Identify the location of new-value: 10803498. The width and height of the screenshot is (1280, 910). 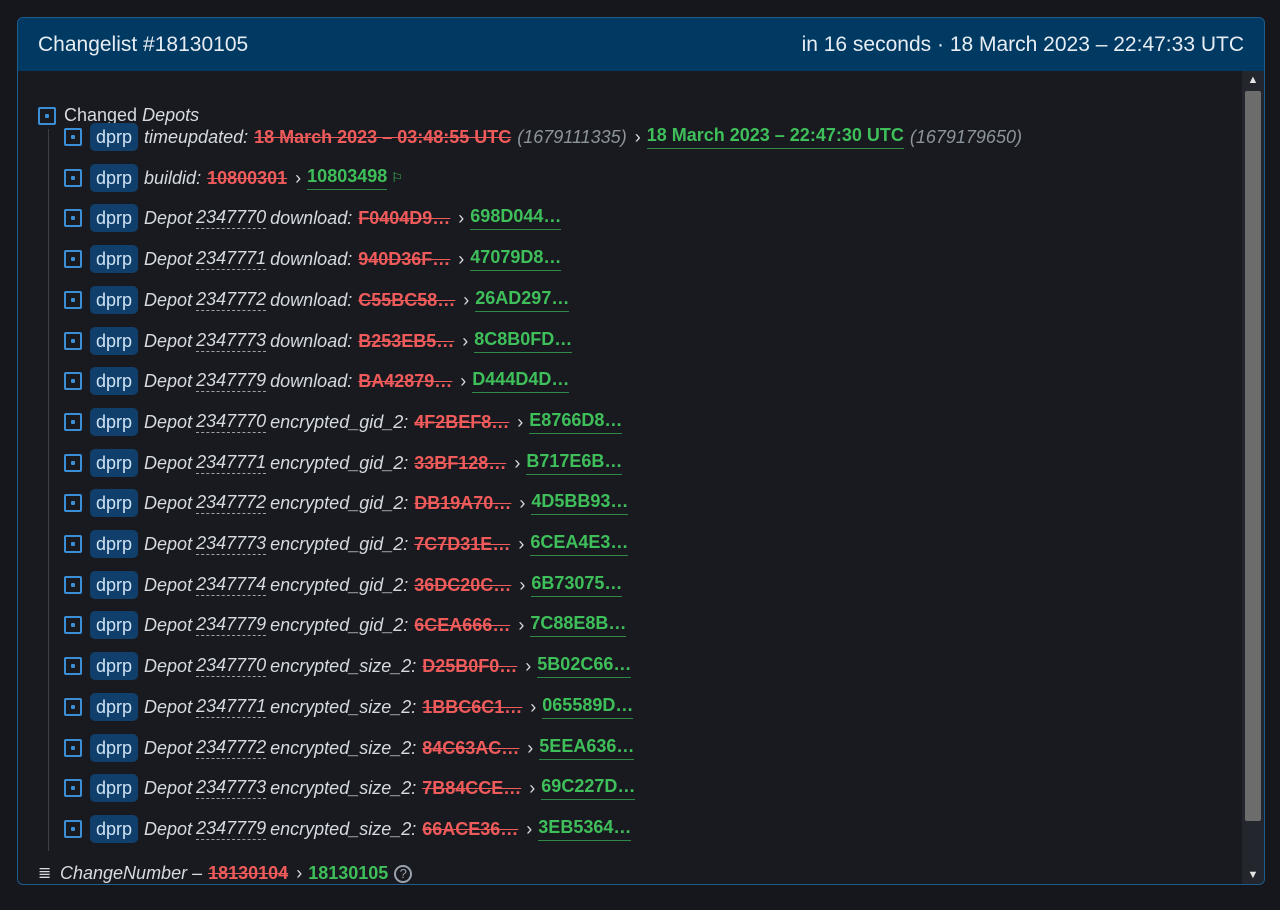
(347, 178).